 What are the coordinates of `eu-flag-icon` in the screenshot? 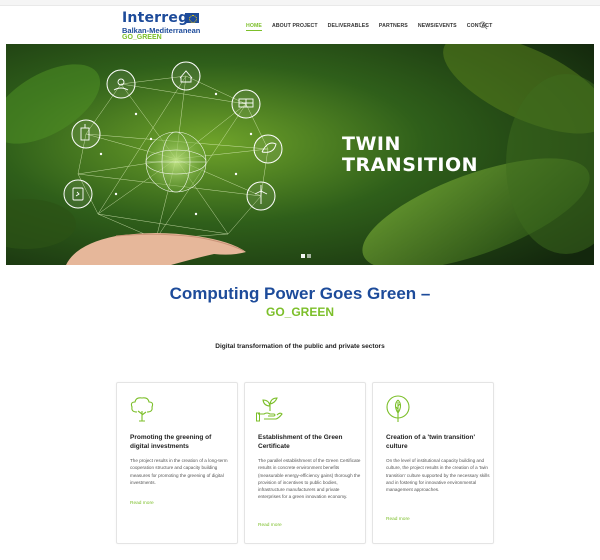 It's located at (192, 18).